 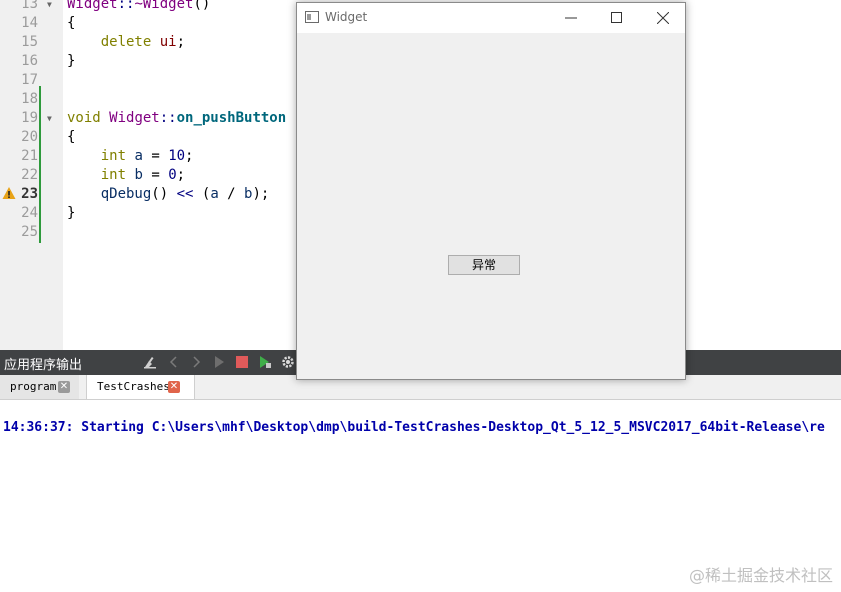 I want to click on maximize-button, so click(x=617, y=18).